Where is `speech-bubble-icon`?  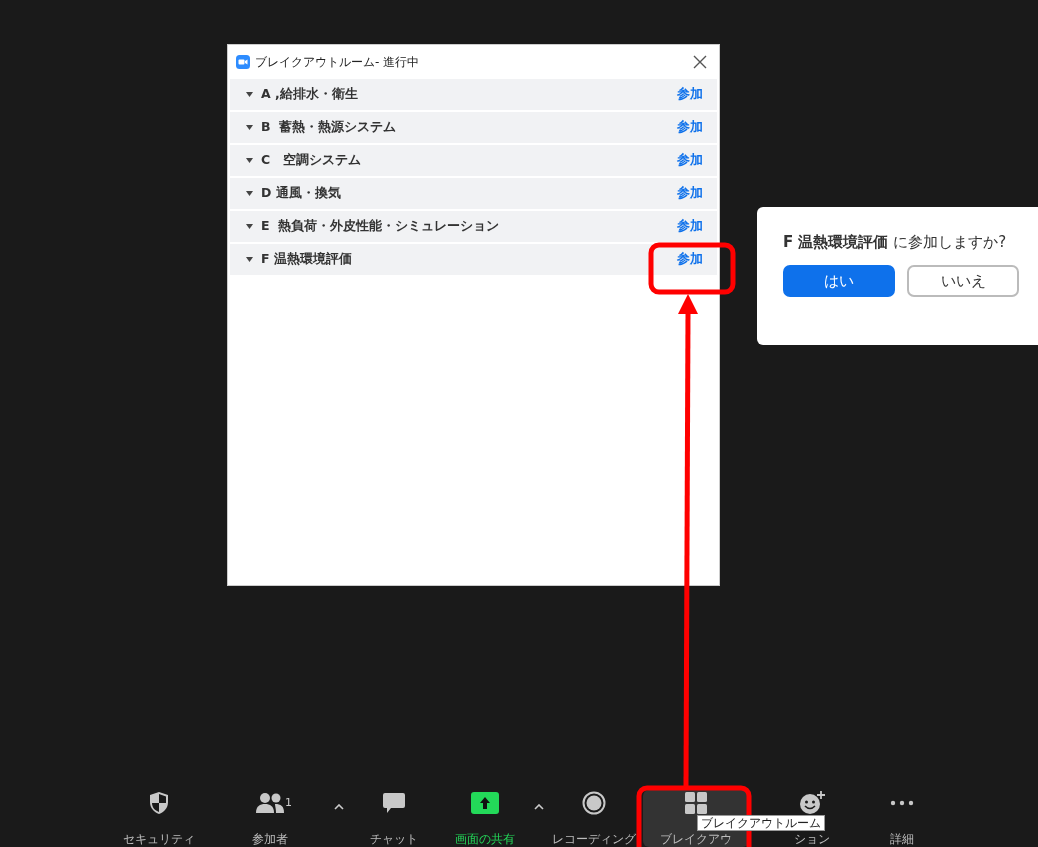
speech-bubble-icon is located at coordinates (394, 803).